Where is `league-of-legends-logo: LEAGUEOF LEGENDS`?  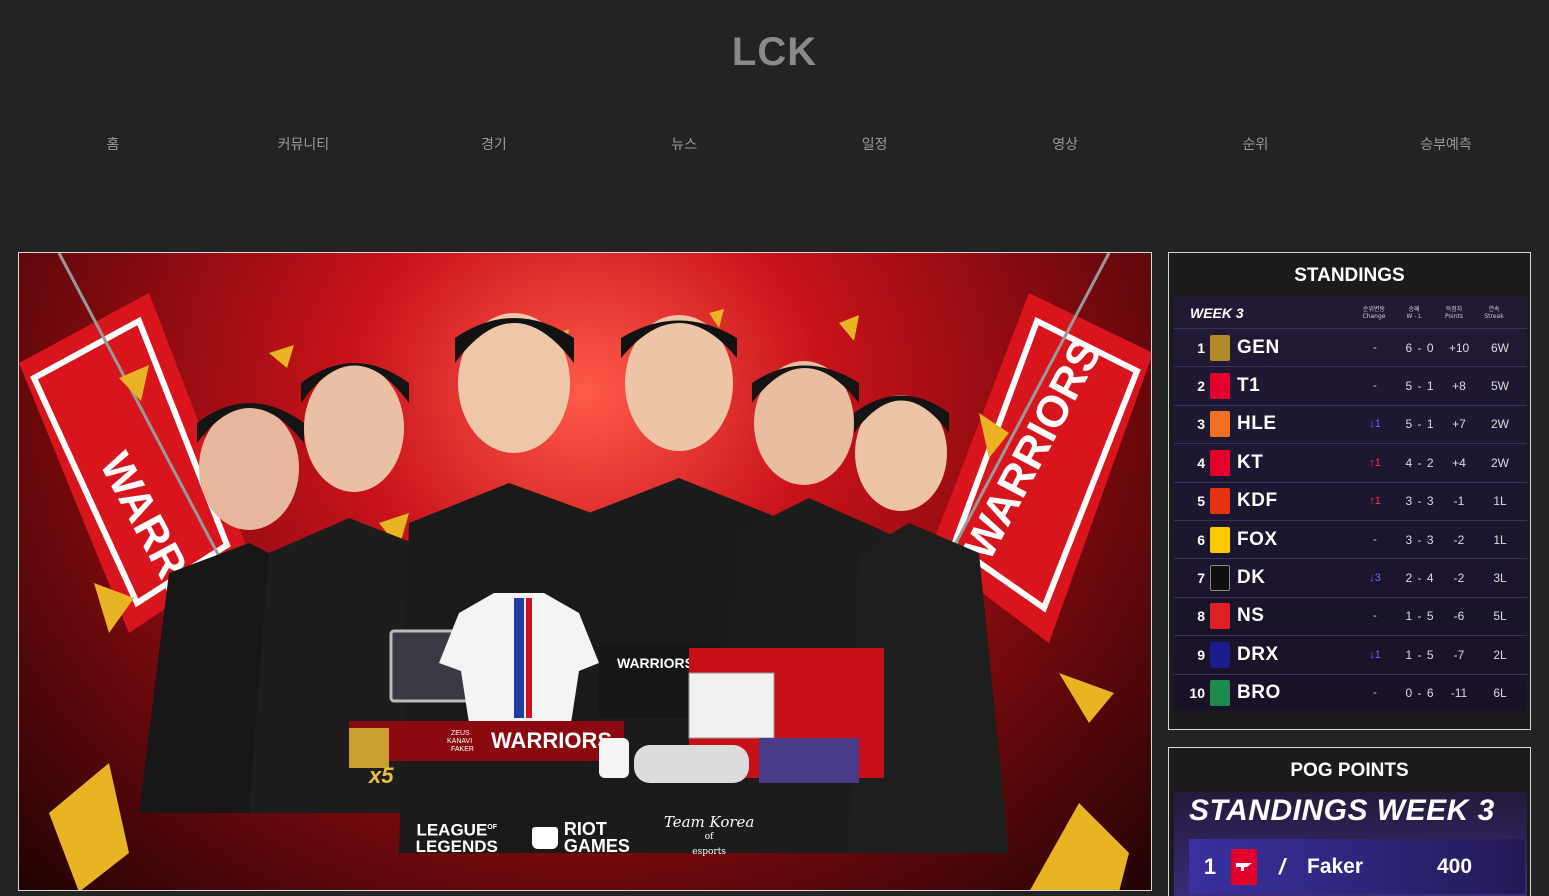 league-of-legends-logo: LEAGUEOF LEGENDS is located at coordinates (456, 838).